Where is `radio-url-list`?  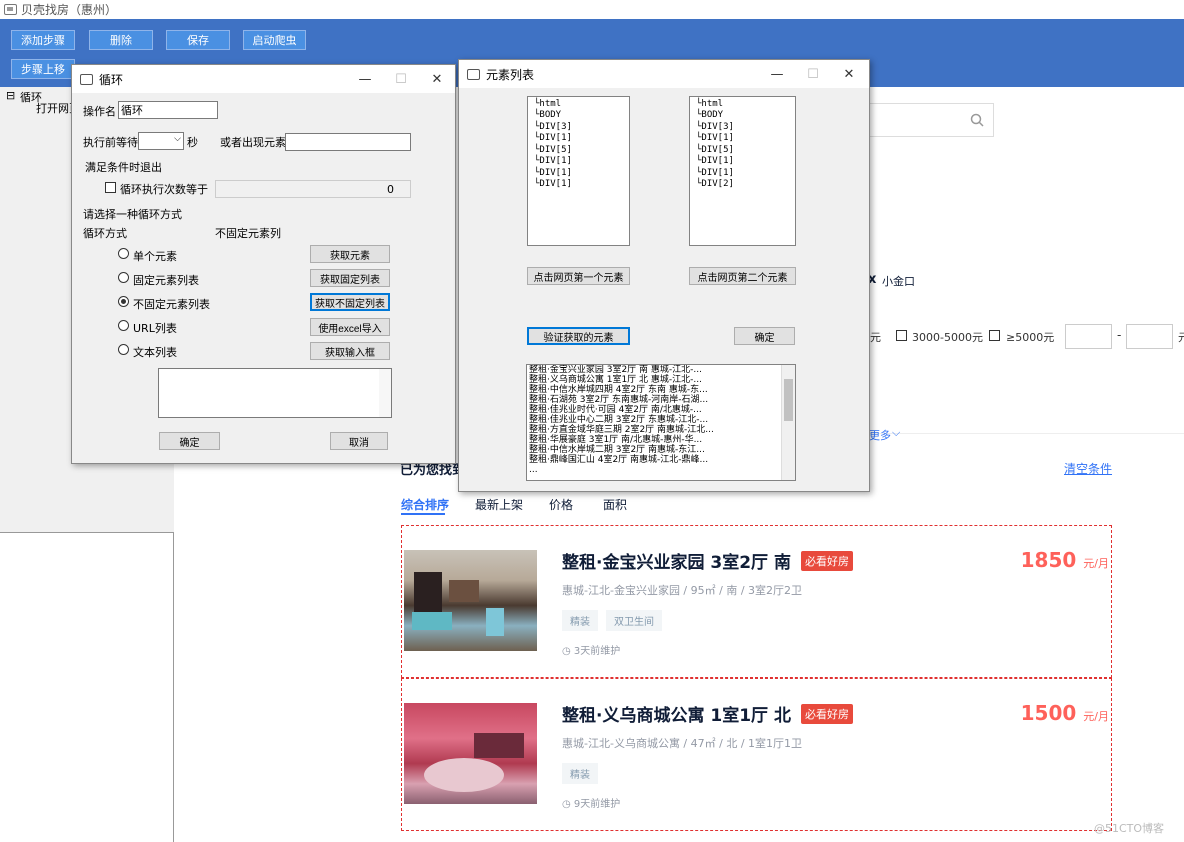
radio-url-list is located at coordinates (123, 325).